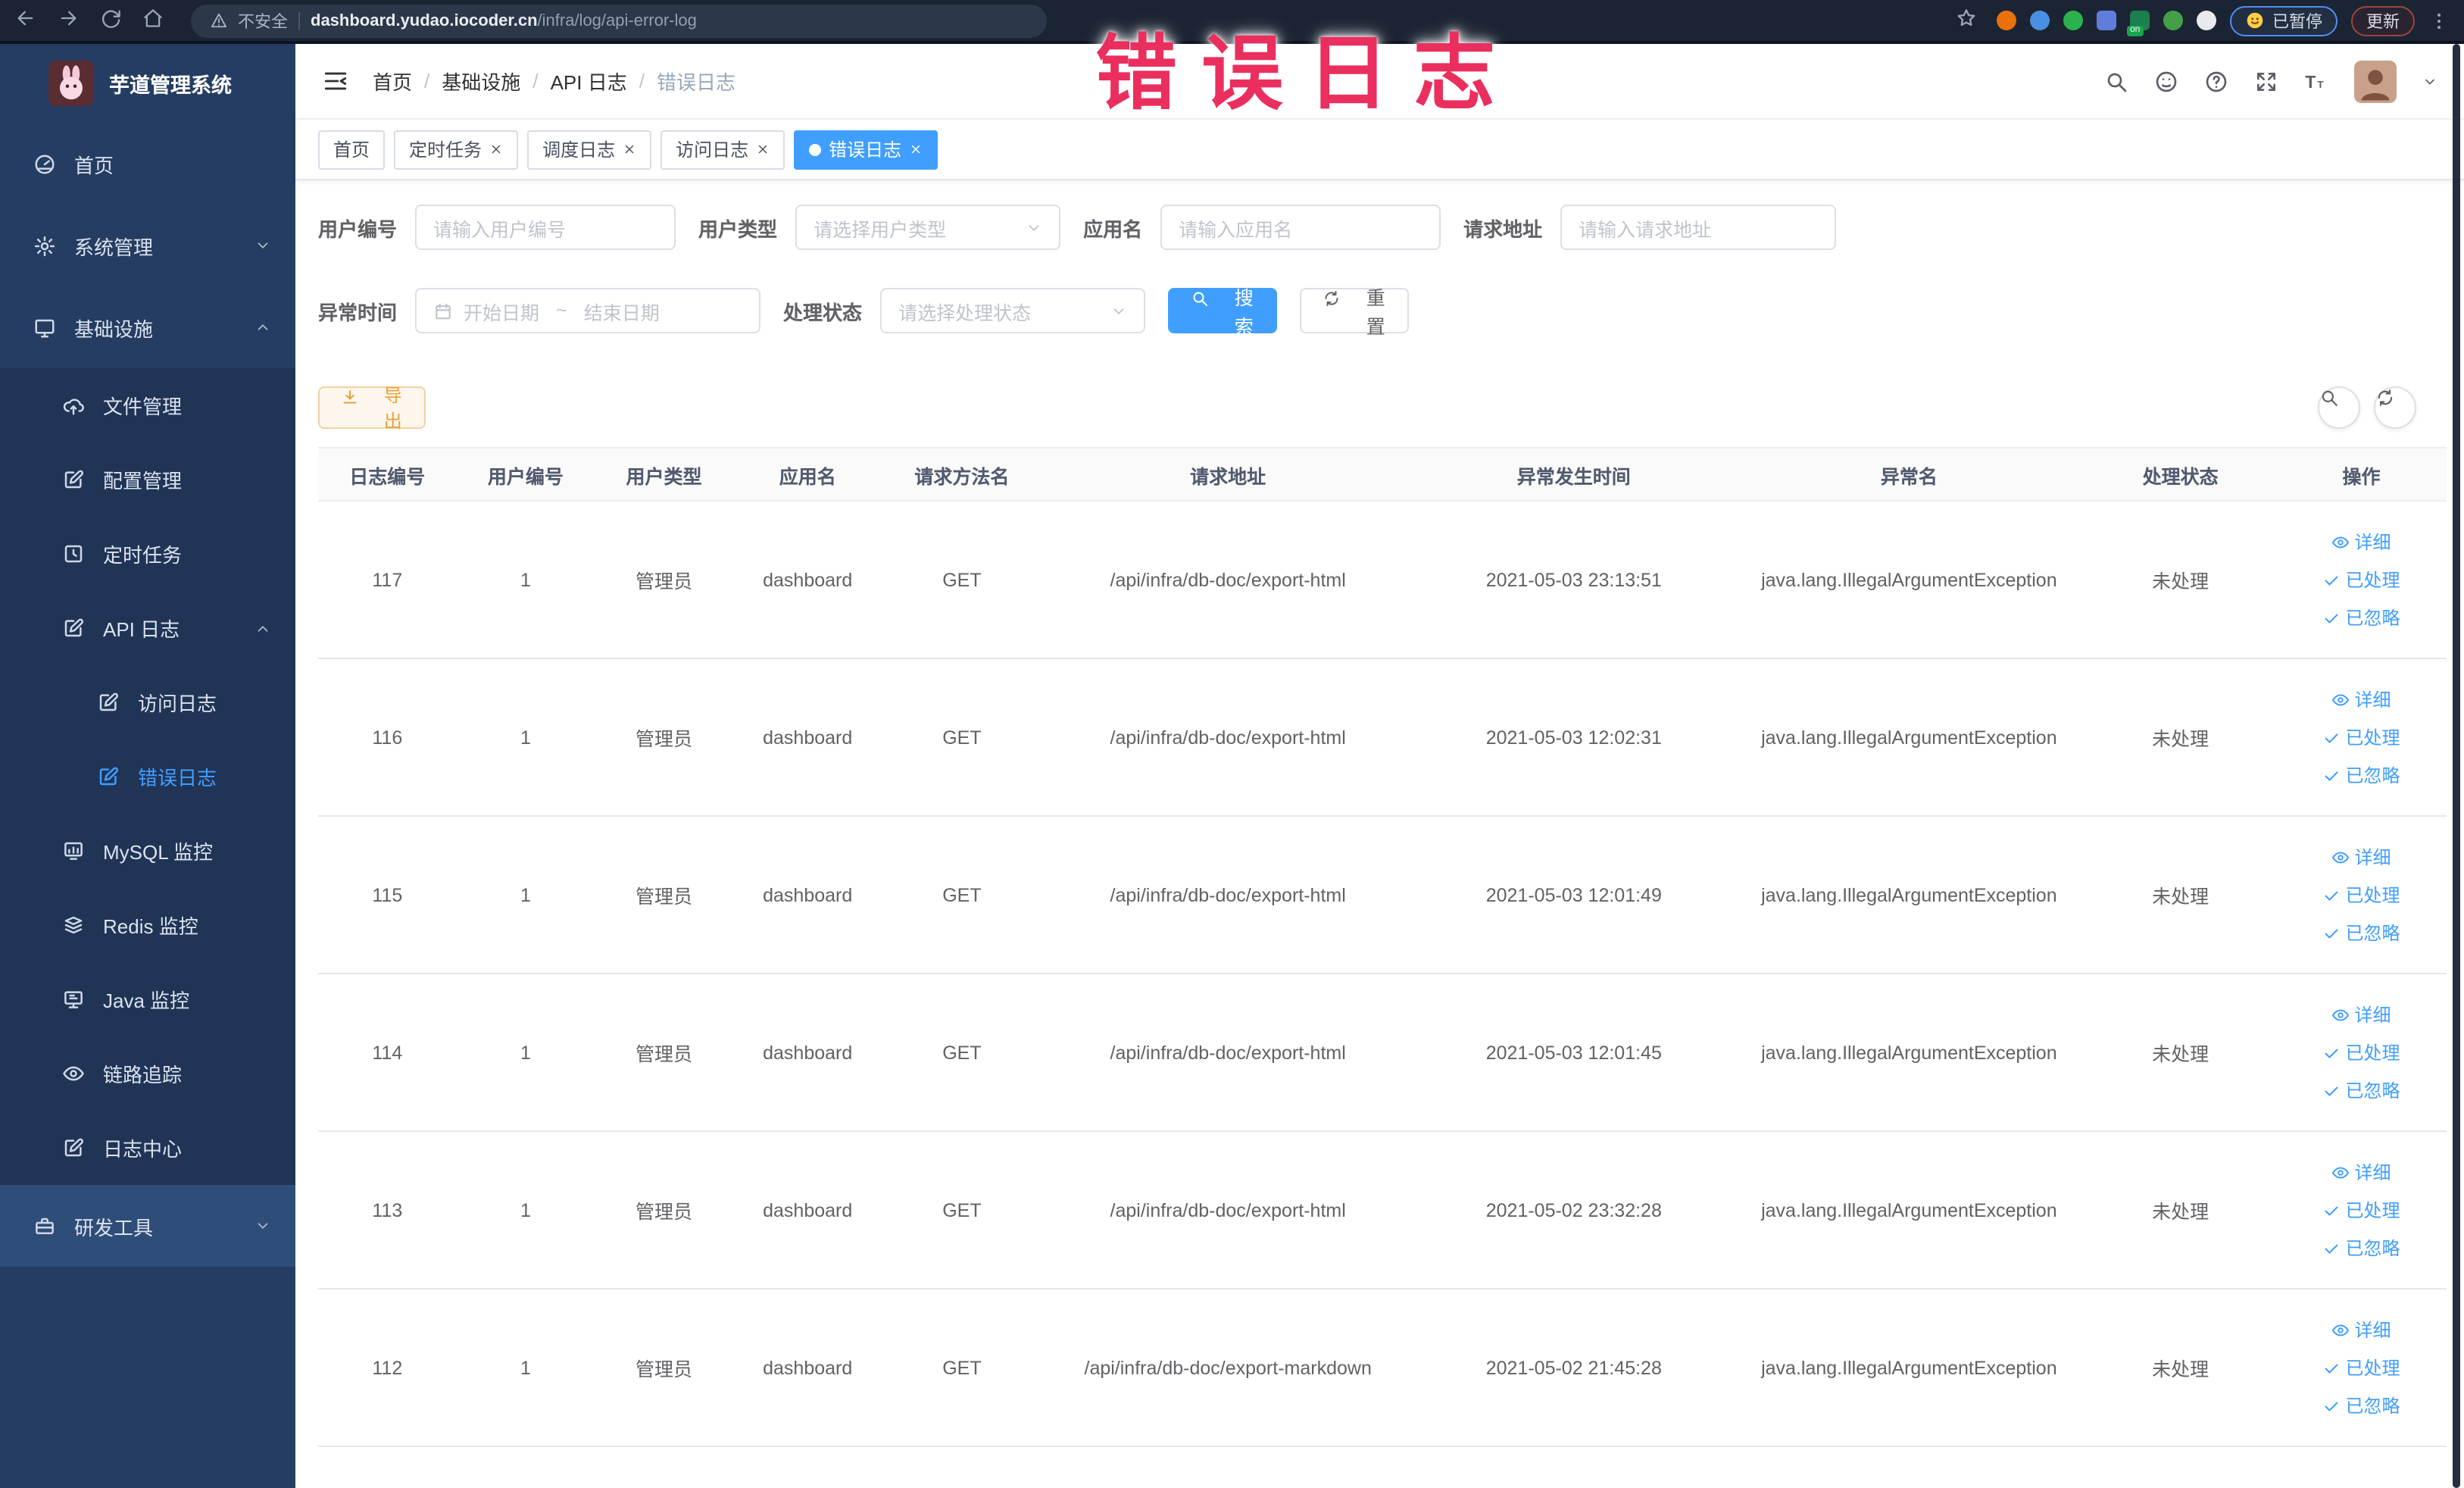 The image size is (2464, 1488). What do you see at coordinates (392, 81) in the screenshot?
I see `breadcrumb-item: 首页` at bounding box center [392, 81].